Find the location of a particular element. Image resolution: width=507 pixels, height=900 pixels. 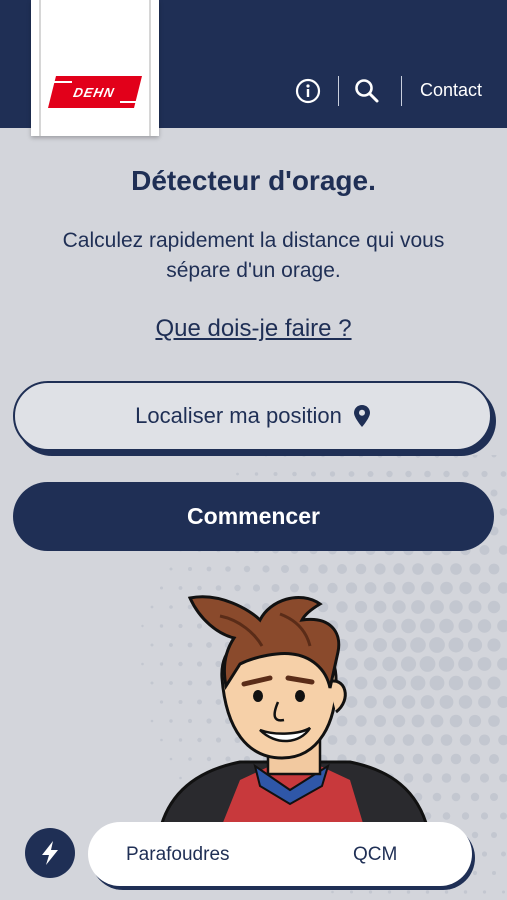

lightning-bolt-icon is located at coordinates (50, 853).